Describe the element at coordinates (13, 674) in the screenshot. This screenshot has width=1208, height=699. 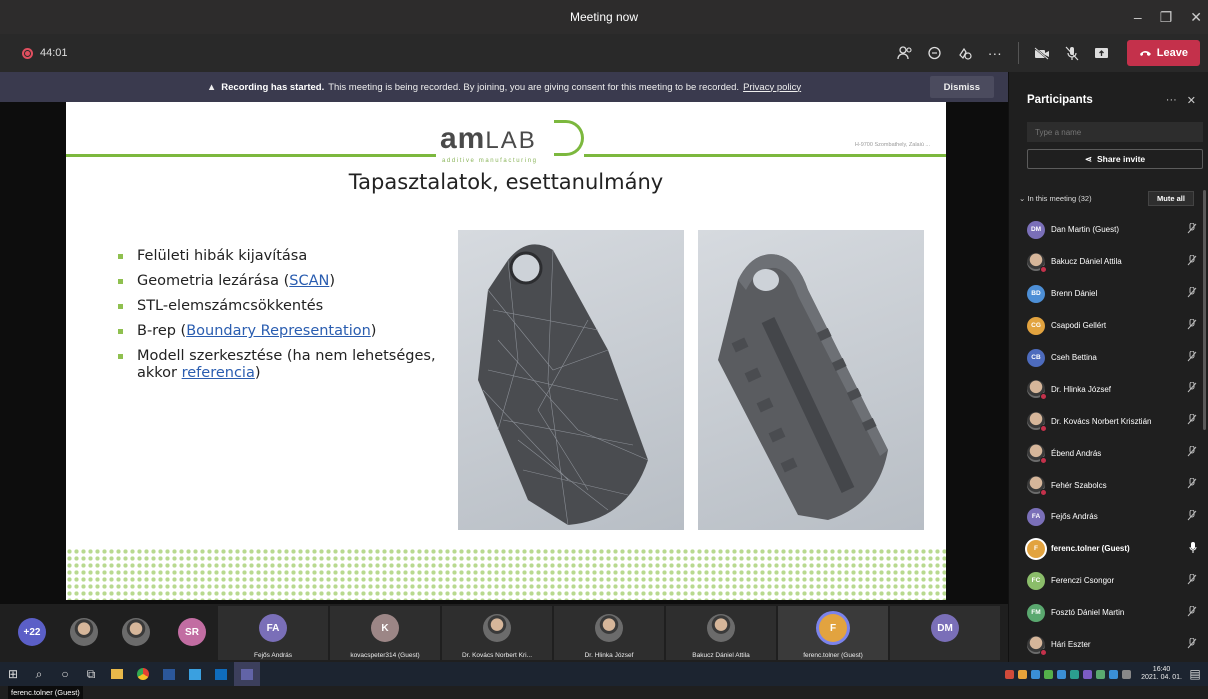
I see `windows-start-icon: ⊞` at that location.